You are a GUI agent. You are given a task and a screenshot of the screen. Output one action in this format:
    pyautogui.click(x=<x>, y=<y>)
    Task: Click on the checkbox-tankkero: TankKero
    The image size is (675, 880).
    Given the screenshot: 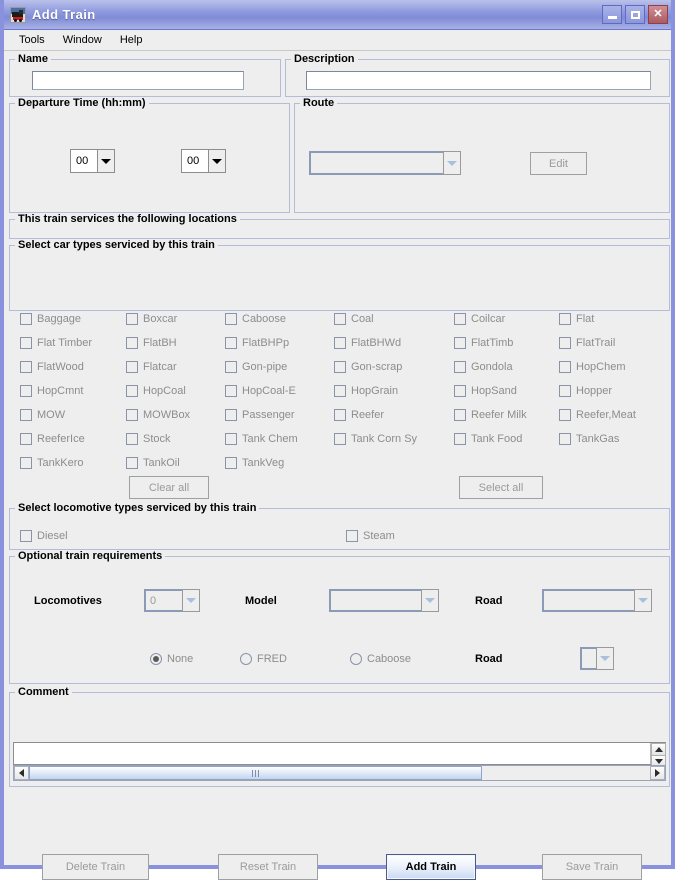 What is the action you would take?
    pyautogui.click(x=51, y=463)
    